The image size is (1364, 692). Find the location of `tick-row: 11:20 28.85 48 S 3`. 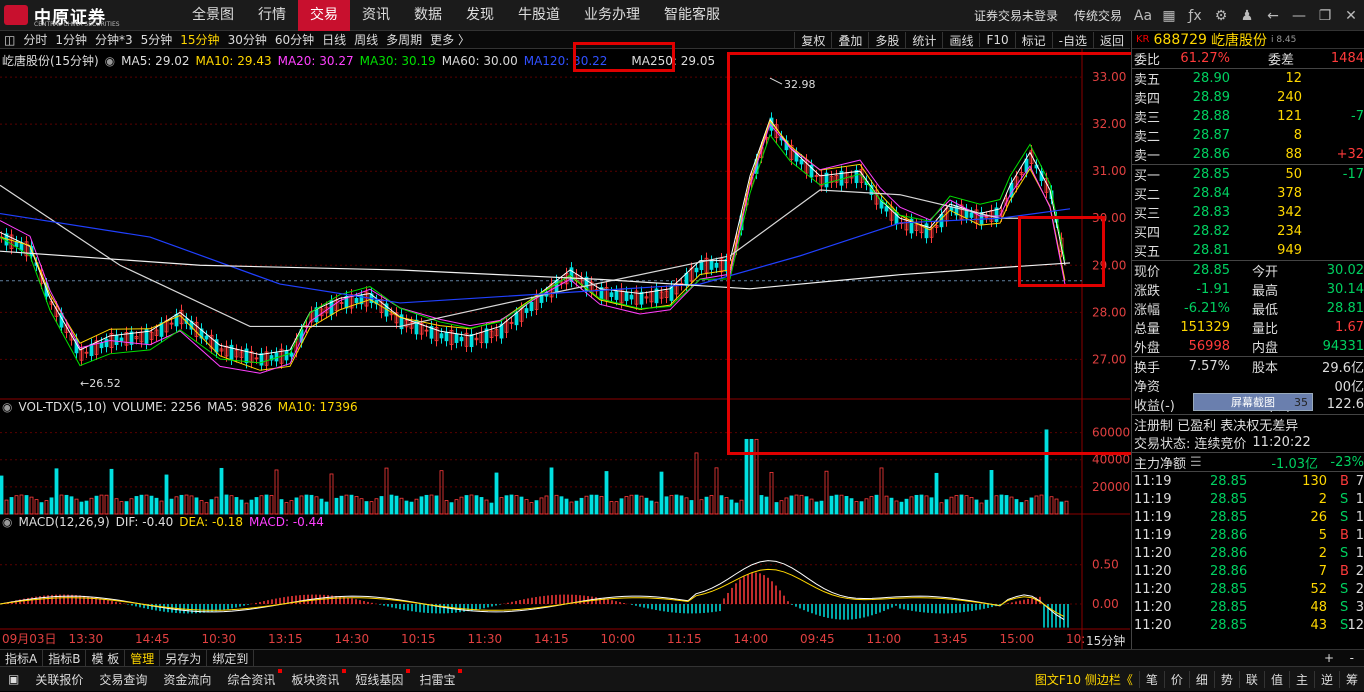

tick-row: 11:20 28.85 48 S 3 is located at coordinates (1248, 607).